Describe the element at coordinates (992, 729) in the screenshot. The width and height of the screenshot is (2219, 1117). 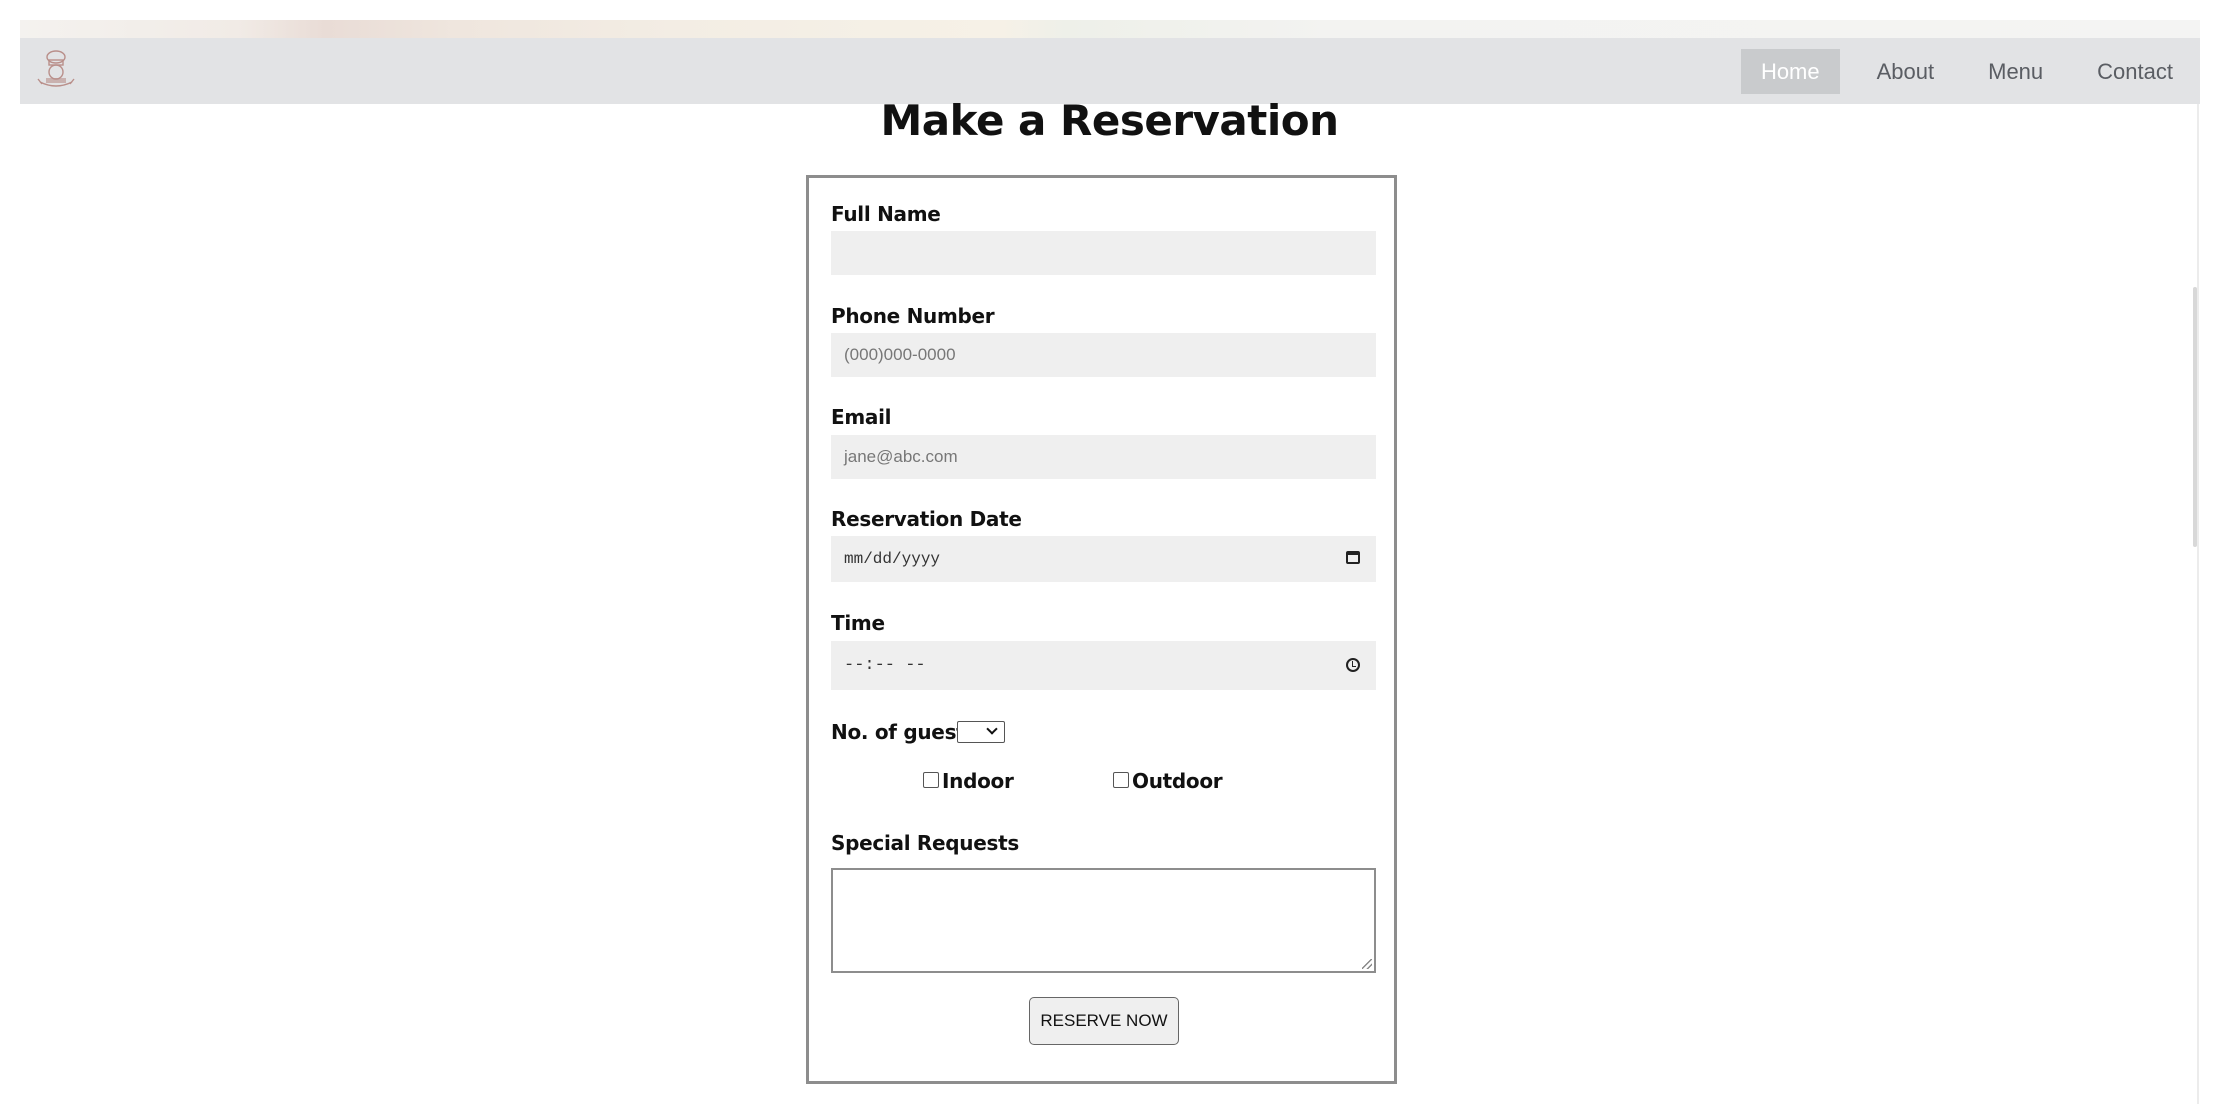
I see `chevron-down-icon` at that location.